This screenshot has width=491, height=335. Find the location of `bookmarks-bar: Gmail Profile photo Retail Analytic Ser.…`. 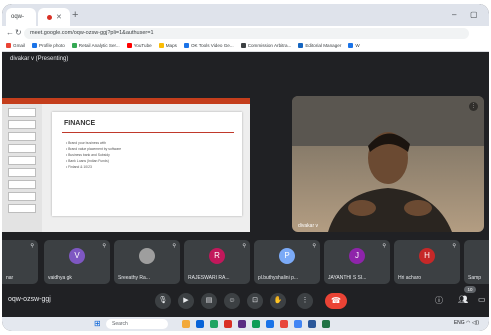

bookmarks-bar: Gmail Profile photo Retail Analytic Ser.… is located at coordinates (245, 46).